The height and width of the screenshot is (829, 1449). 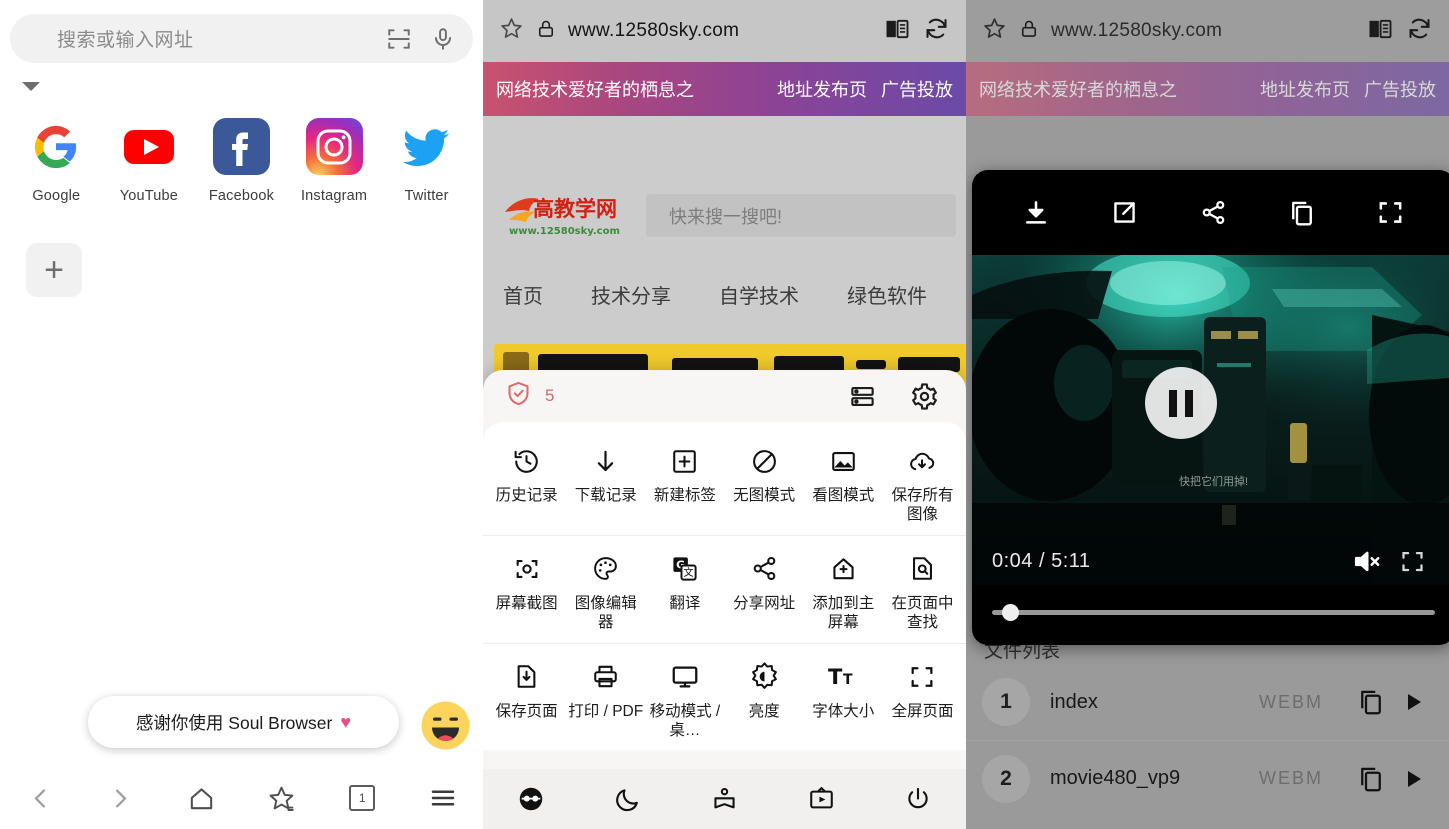 I want to click on menu-item-font-size: T T 字体大小, so click(x=843, y=698).